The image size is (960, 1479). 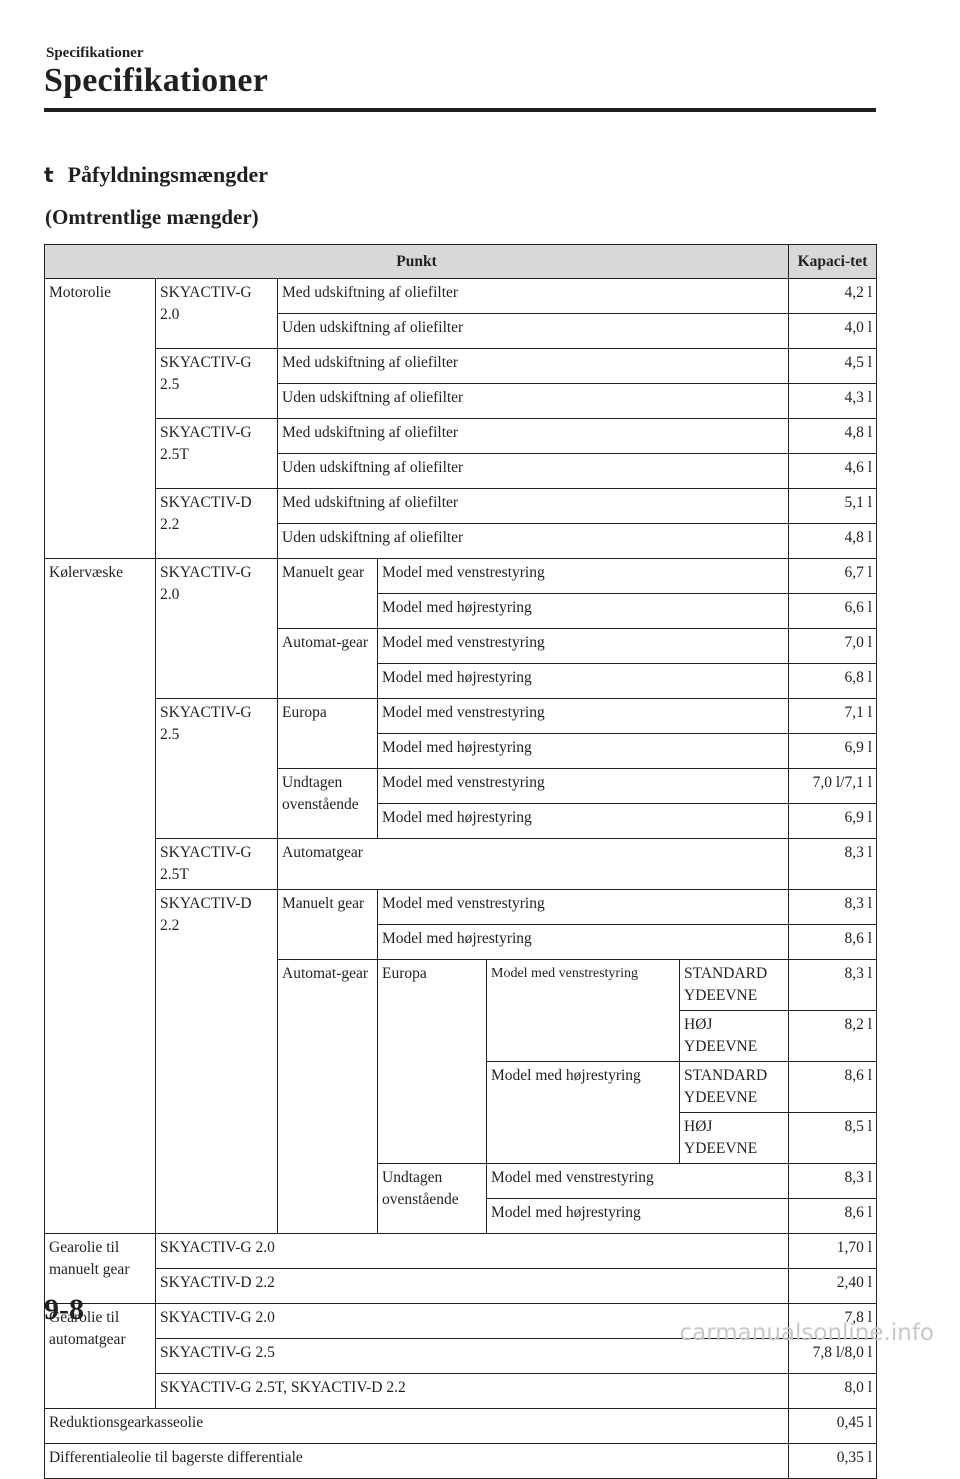 What do you see at coordinates (832, 366) in the screenshot?
I see `capacity-value: 4,5 l` at bounding box center [832, 366].